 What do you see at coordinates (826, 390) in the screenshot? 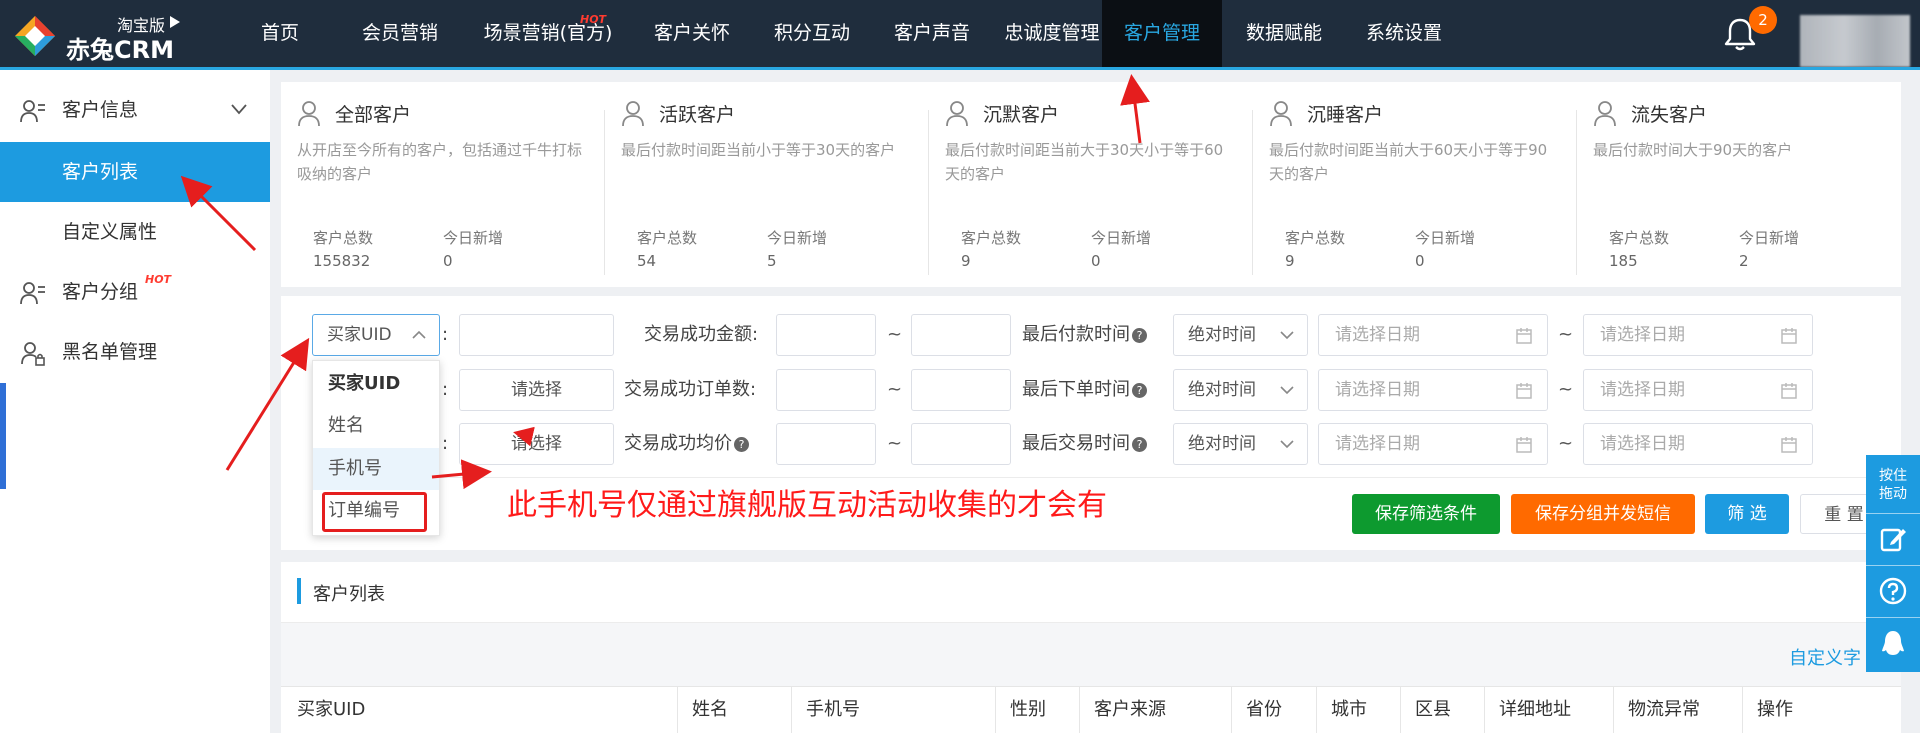
I see `trade-orders-min-input` at bounding box center [826, 390].